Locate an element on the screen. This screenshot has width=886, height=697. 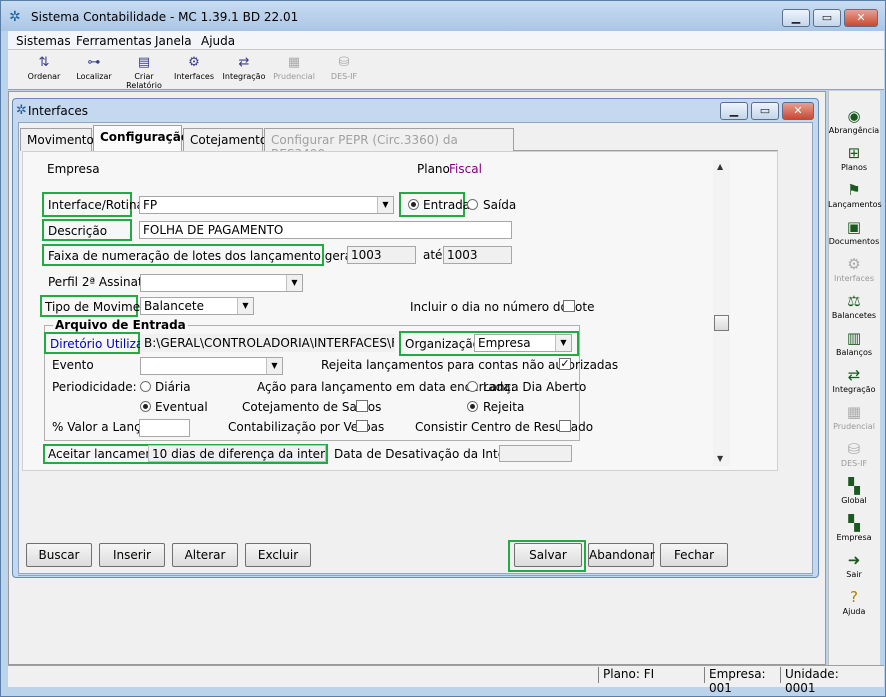
sidebar-planos: ⊞ Planos is located at coordinates (854, 157).